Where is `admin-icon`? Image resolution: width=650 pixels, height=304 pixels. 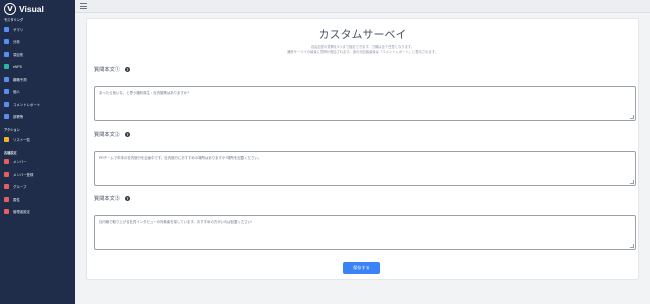 admin-icon is located at coordinates (6, 212).